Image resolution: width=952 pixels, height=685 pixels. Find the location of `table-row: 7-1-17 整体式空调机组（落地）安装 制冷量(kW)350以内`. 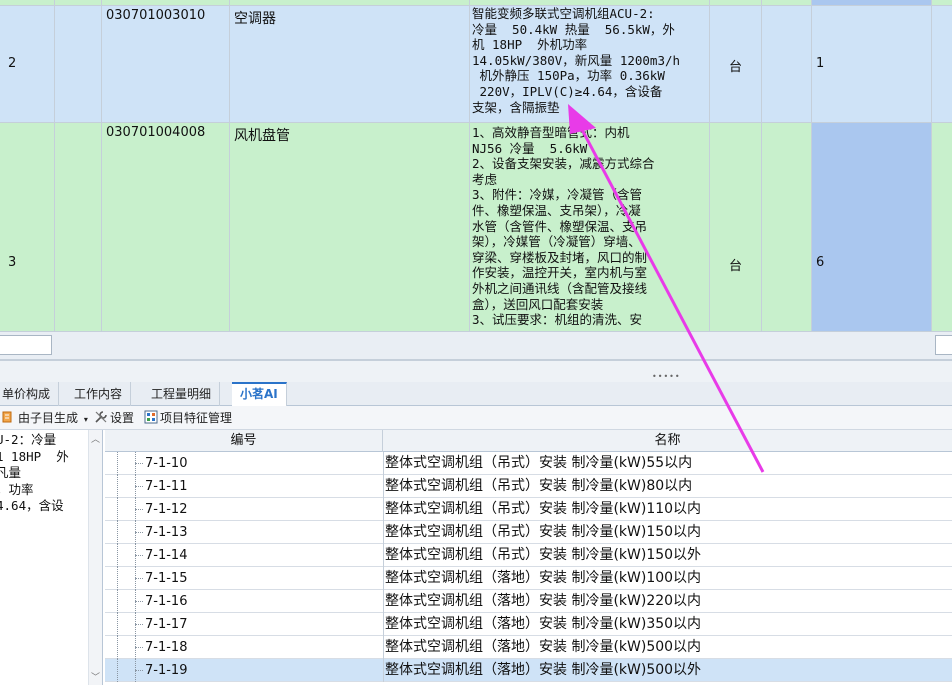

table-row: 7-1-17 整体式空调机组（落地）安装 制冷量(kW)350以内 is located at coordinates (528, 624).